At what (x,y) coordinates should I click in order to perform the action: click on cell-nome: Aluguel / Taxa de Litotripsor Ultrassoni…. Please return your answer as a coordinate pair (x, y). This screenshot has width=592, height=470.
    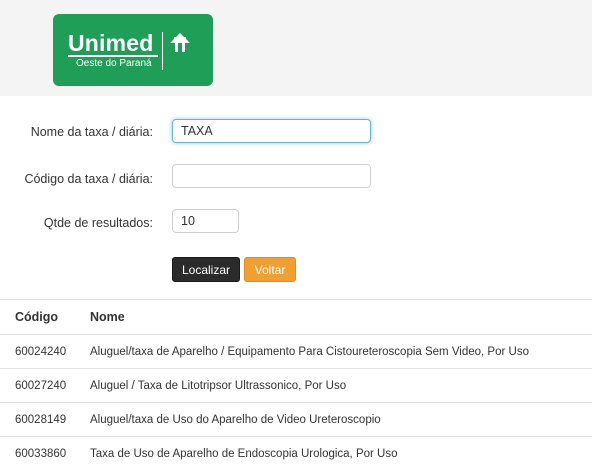
    Looking at the image, I should click on (218, 385).